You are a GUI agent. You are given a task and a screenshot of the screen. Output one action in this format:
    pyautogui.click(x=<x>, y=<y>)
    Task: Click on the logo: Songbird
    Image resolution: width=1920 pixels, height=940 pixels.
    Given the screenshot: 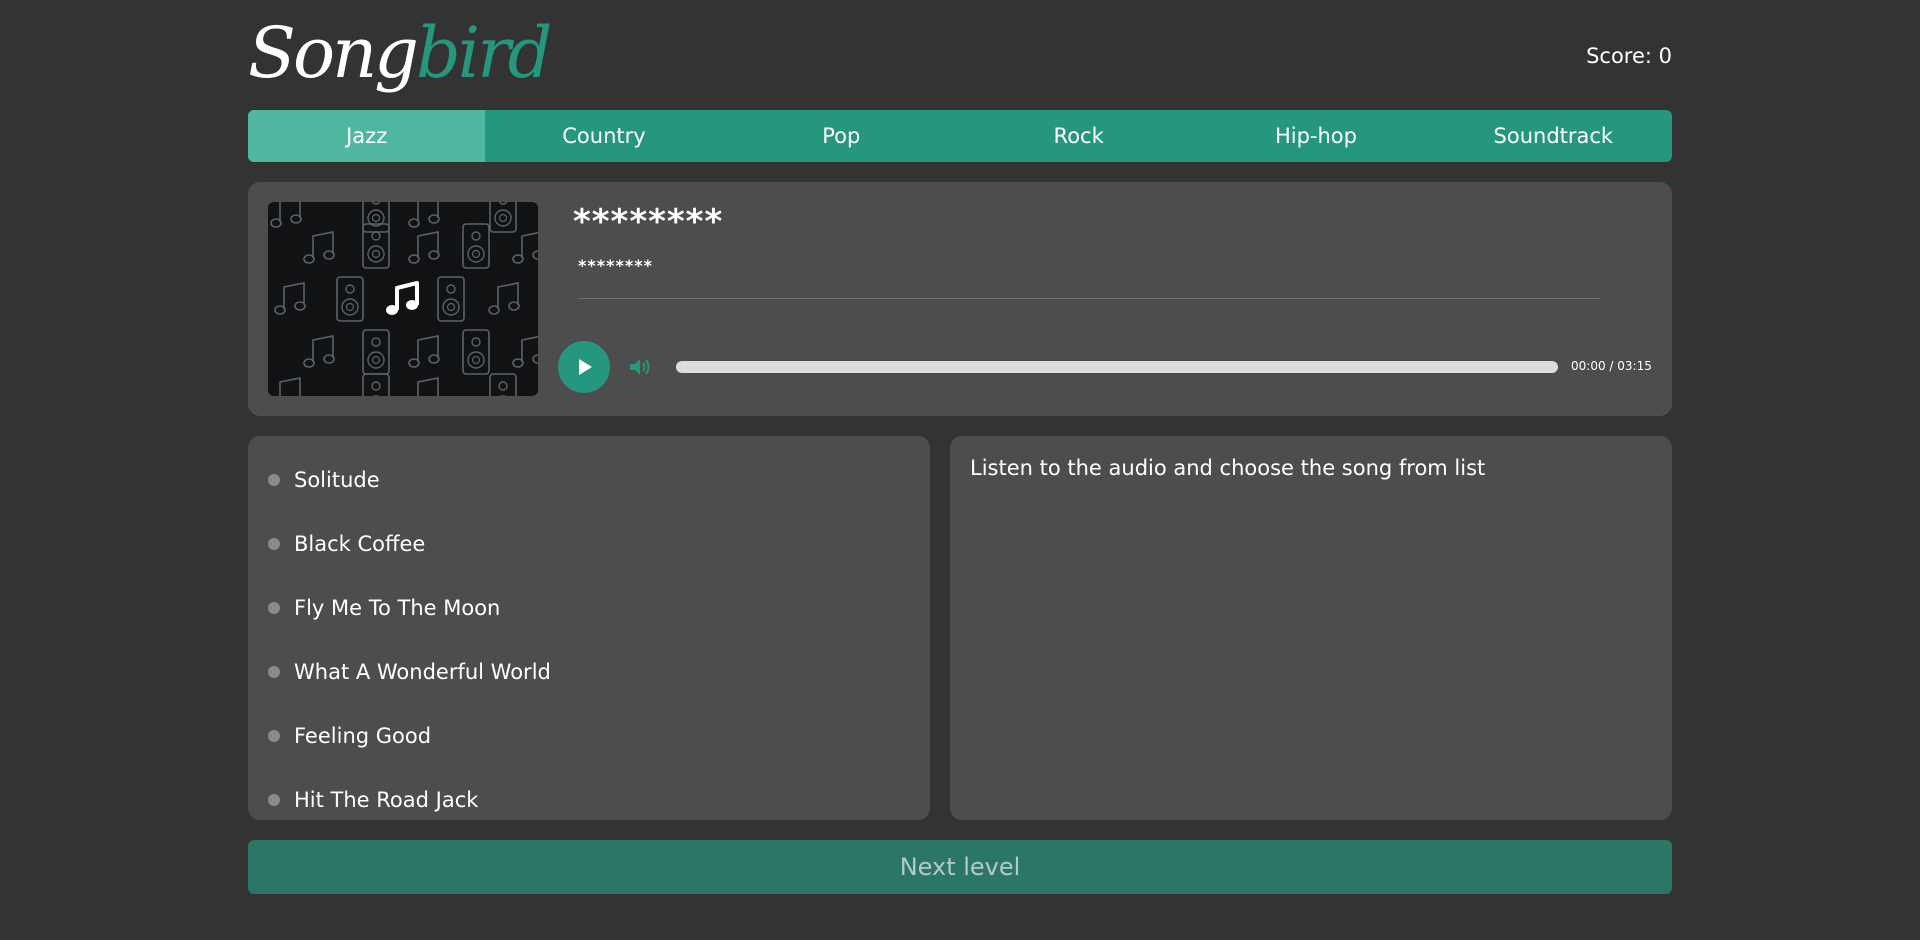 What is the action you would take?
    pyautogui.click(x=400, y=53)
    